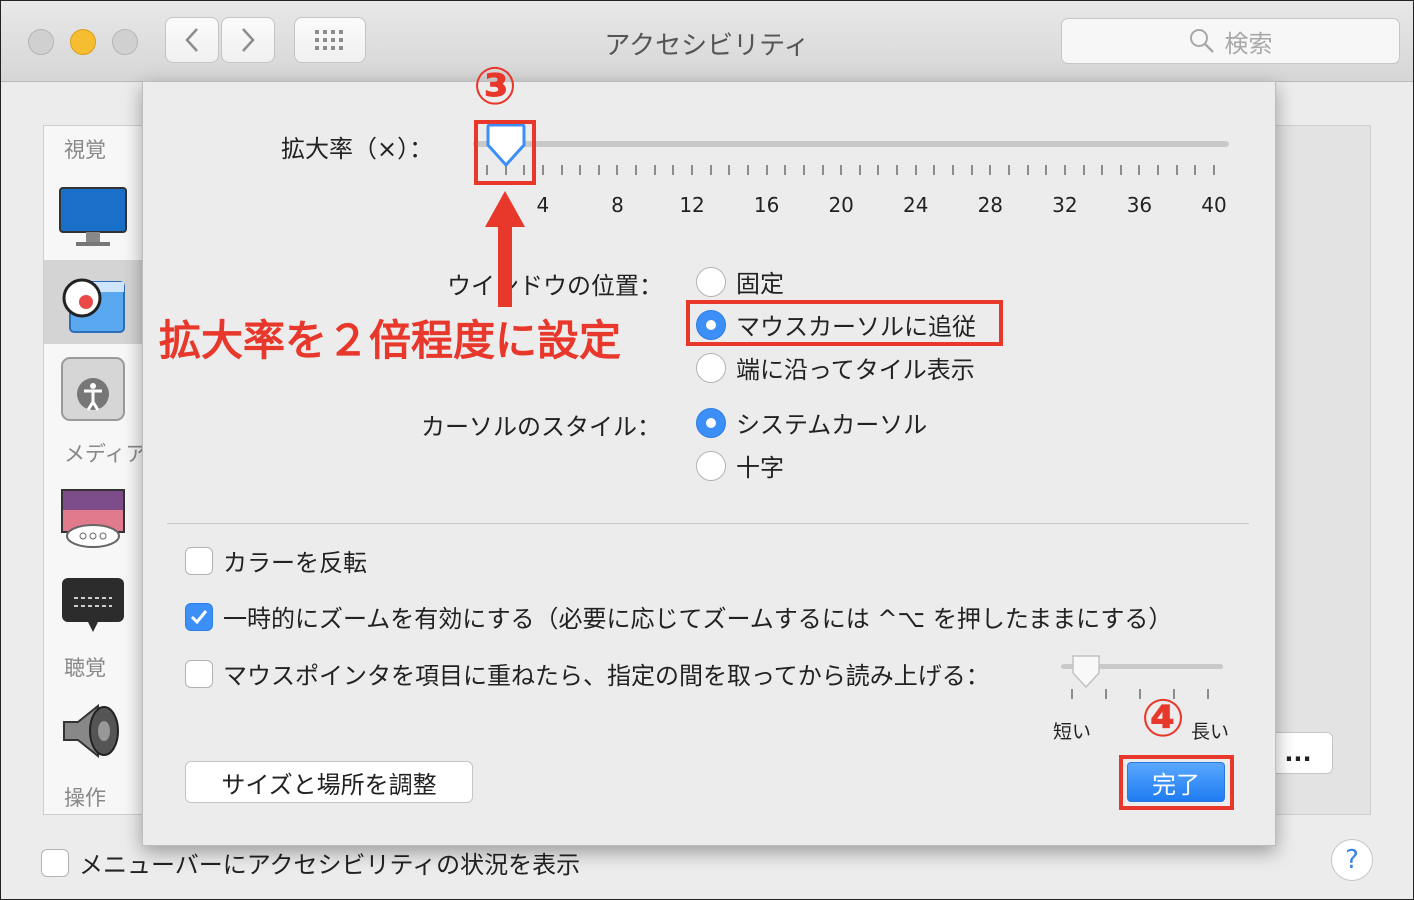 This screenshot has height=900, width=1414. What do you see at coordinates (855, 370) in the screenshot?
I see `window-position-option-label: 端に沿ってタイル表示` at bounding box center [855, 370].